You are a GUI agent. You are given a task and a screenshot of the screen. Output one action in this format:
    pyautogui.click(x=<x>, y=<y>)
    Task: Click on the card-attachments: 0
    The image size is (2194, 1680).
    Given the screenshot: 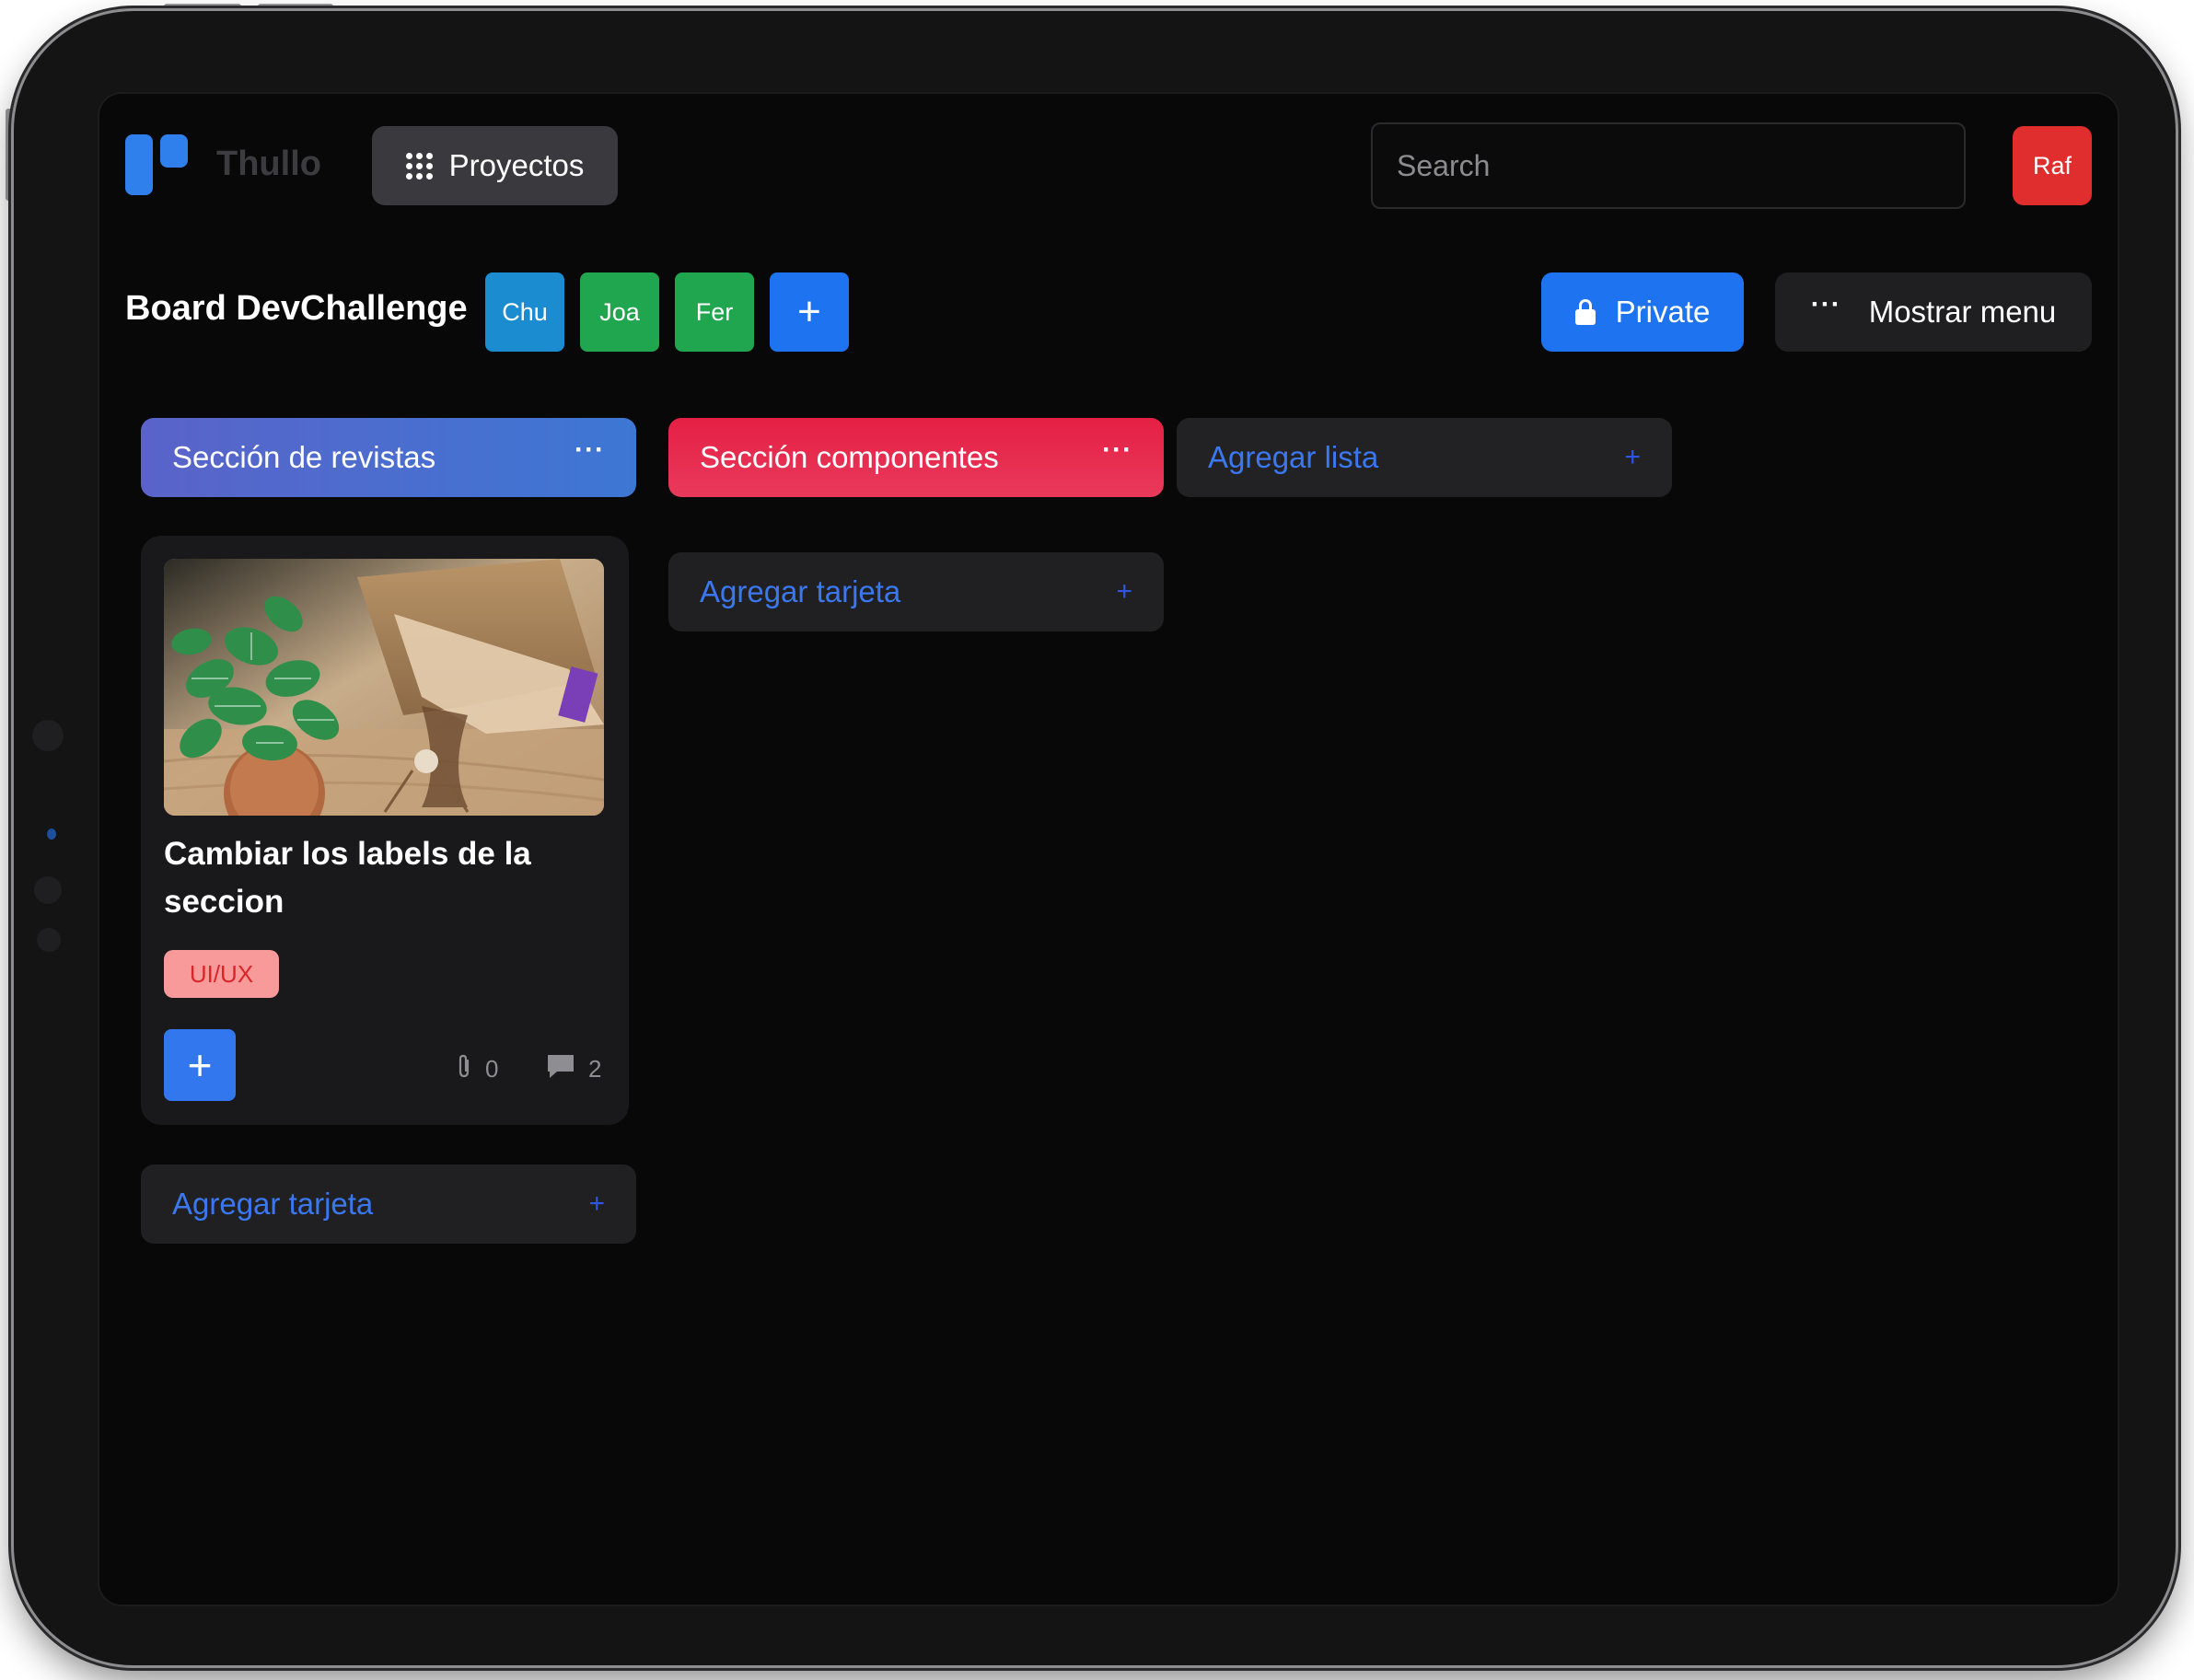 What is the action you would take?
    pyautogui.click(x=477, y=1069)
    